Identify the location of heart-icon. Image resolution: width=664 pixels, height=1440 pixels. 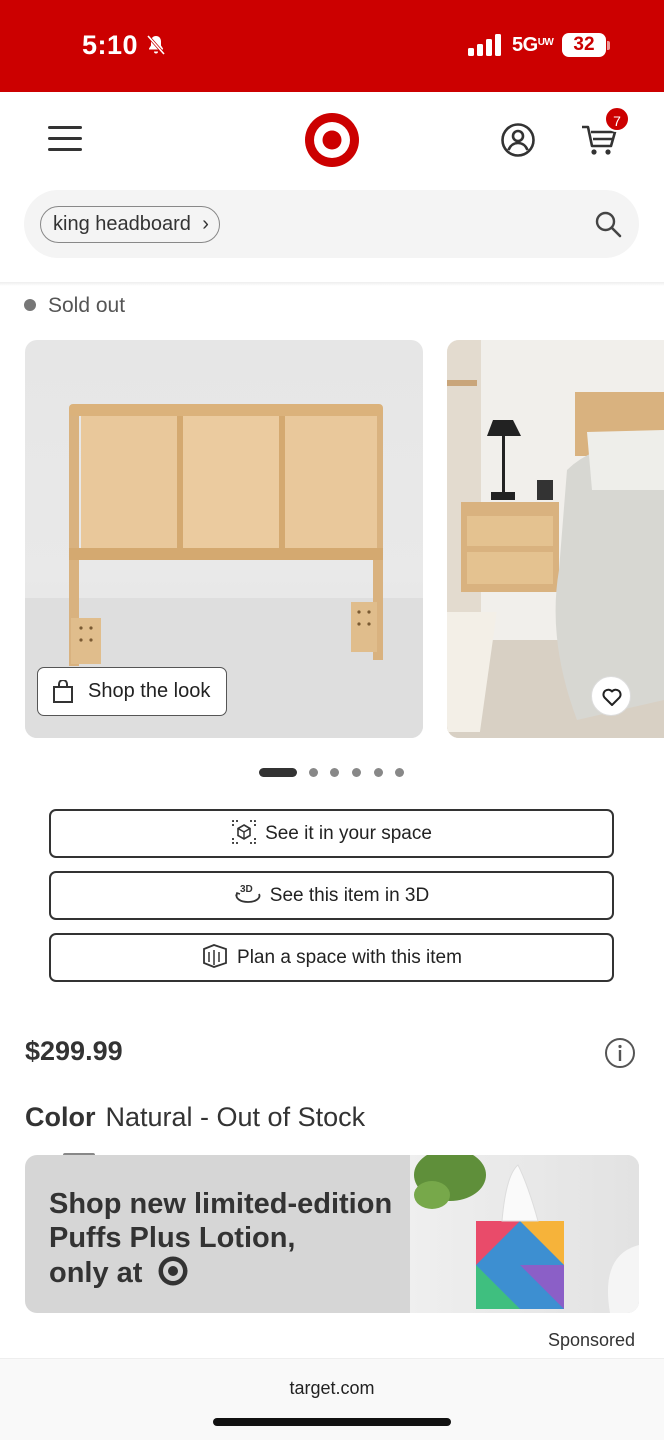
(612, 697).